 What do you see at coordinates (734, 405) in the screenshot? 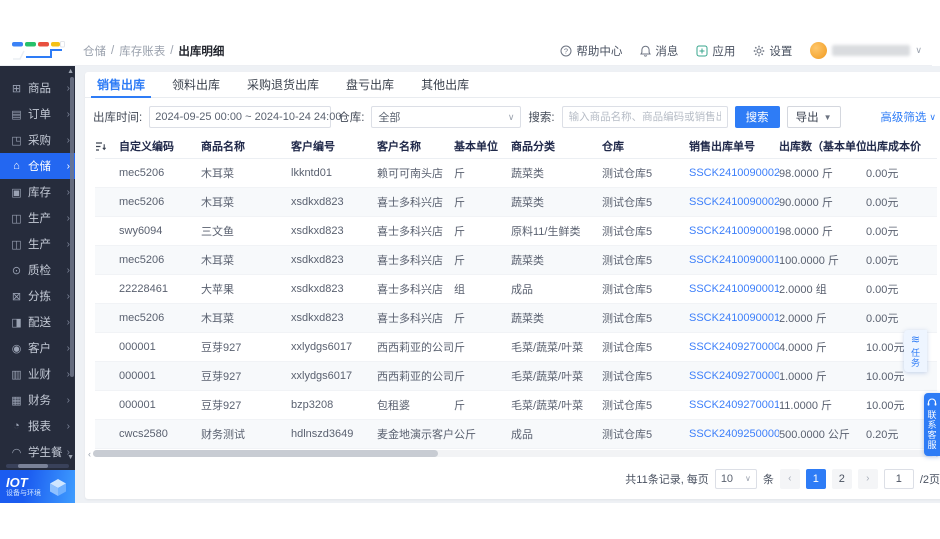
I see `outbound-doc-link: SSCK24092700011` at bounding box center [734, 405].